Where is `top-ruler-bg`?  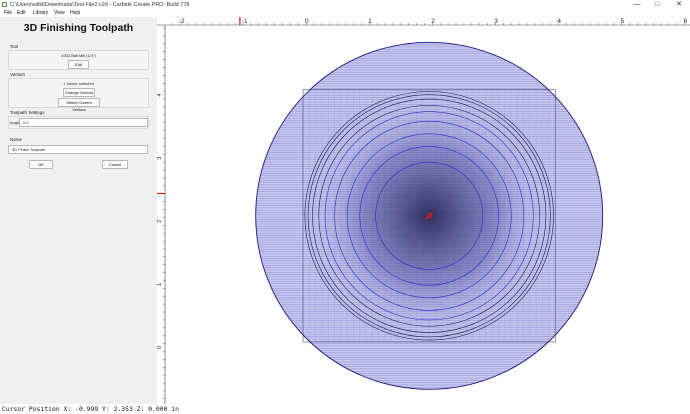 top-ruler-bg is located at coordinates (423, 21).